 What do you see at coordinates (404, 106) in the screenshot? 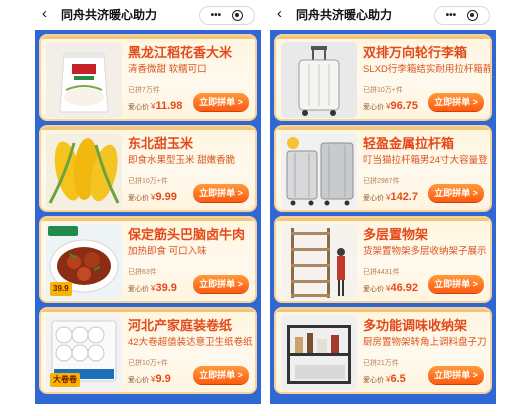
I see `price-value: 96.75` at bounding box center [404, 106].